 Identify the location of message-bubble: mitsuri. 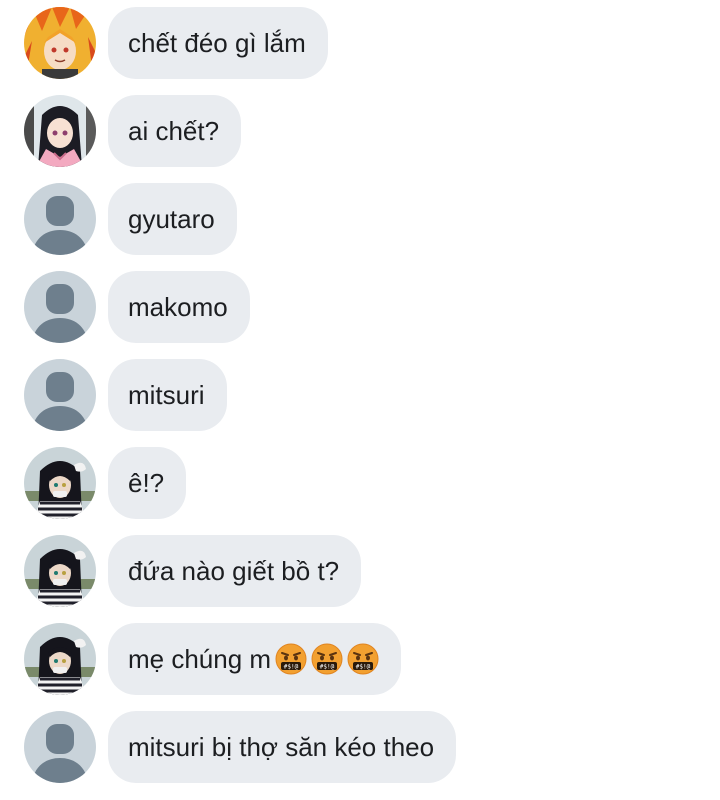
(167, 395).